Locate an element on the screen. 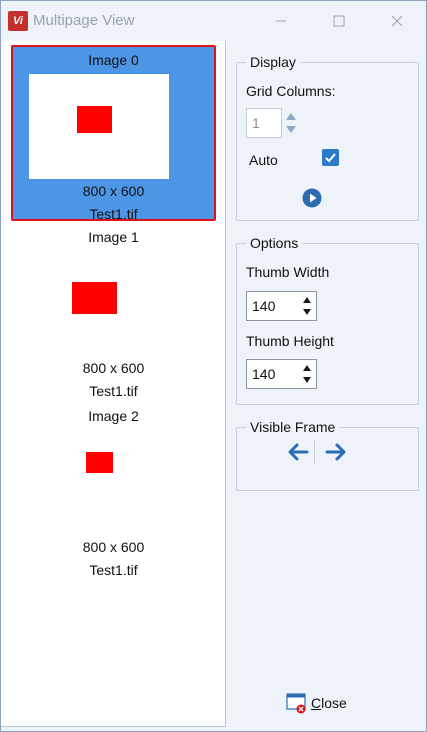 This screenshot has width=427, height=732. thumb-width-value: 140 is located at coordinates (264, 306).